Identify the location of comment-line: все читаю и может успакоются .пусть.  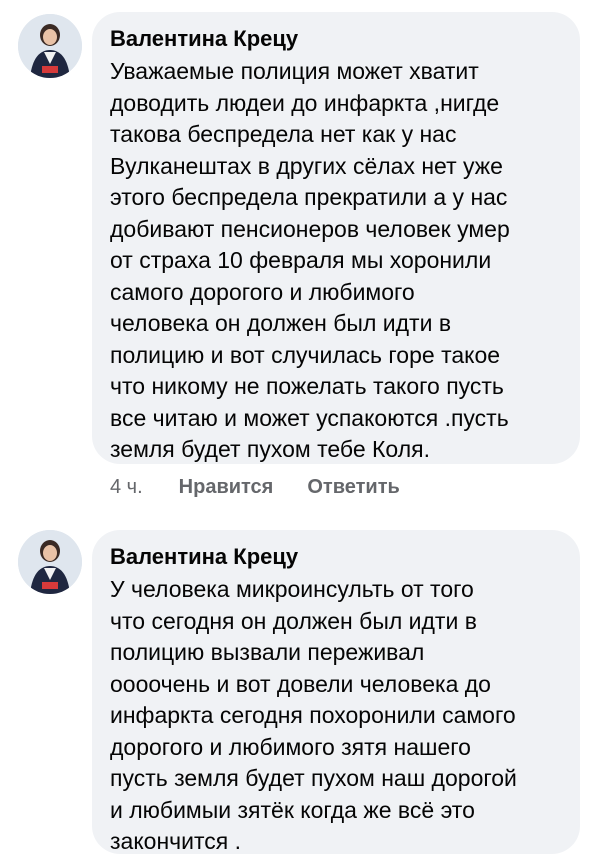
(309, 417).